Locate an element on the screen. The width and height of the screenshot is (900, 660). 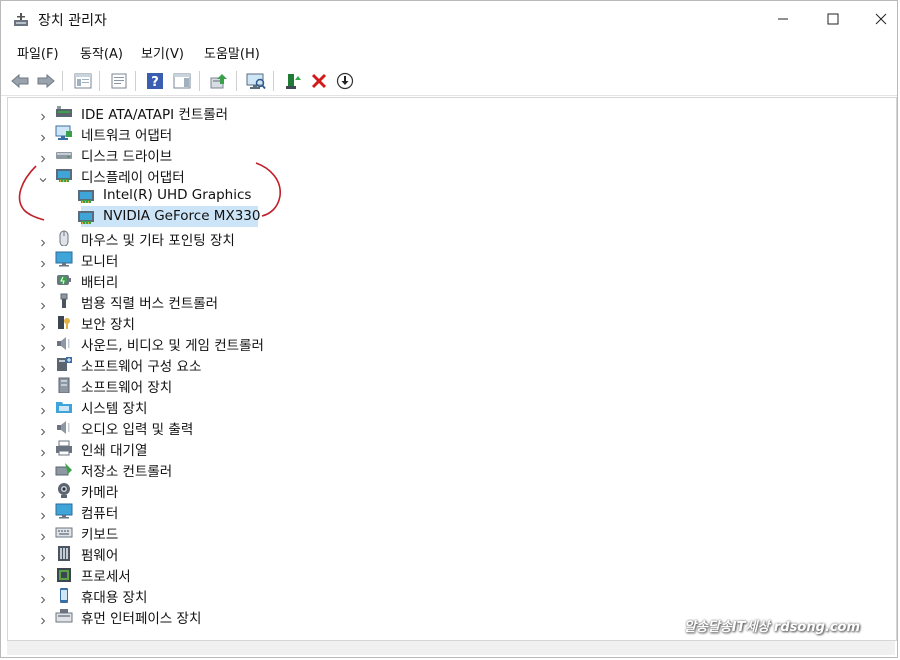
action-pane-icon is located at coordinates (182, 81).